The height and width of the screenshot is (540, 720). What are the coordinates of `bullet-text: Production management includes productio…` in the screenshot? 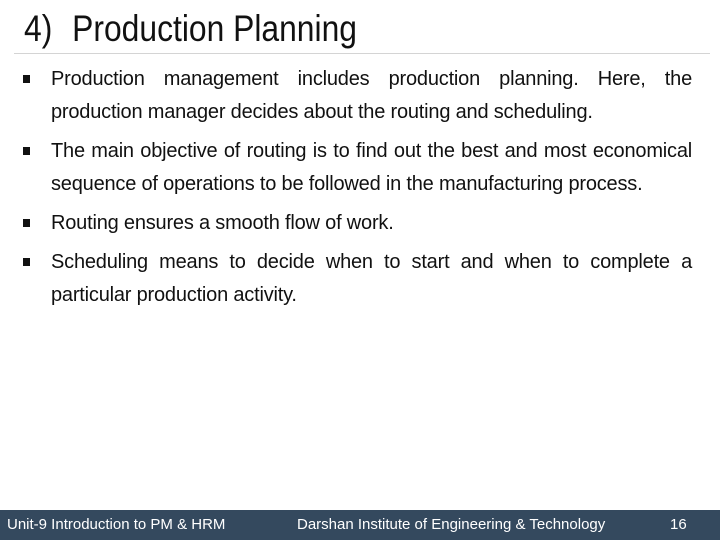 It's located at (371, 95).